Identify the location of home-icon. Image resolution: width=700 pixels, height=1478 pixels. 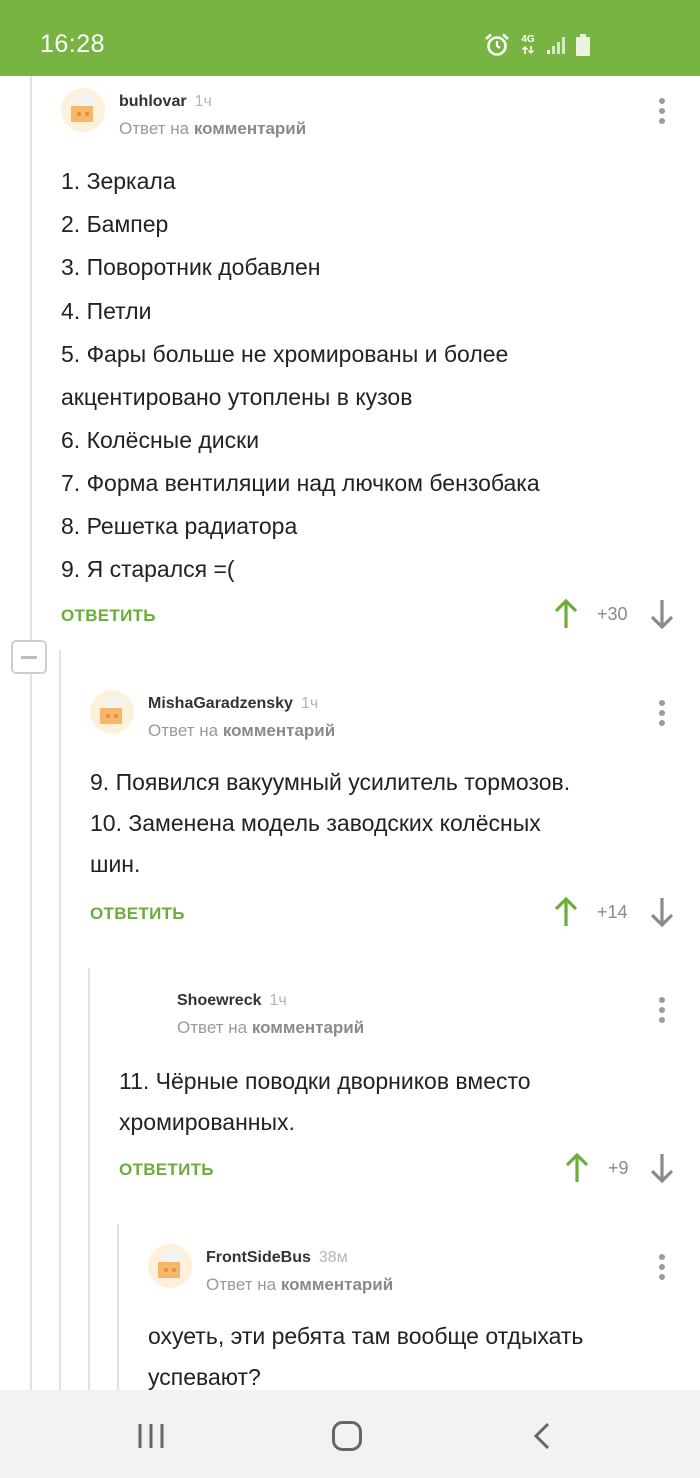
(347, 1436).